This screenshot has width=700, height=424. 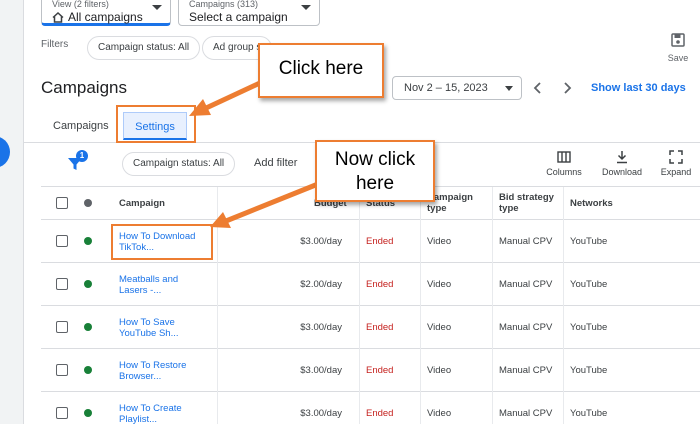 I want to click on campaign-name-highlight-box, so click(x=162, y=242).